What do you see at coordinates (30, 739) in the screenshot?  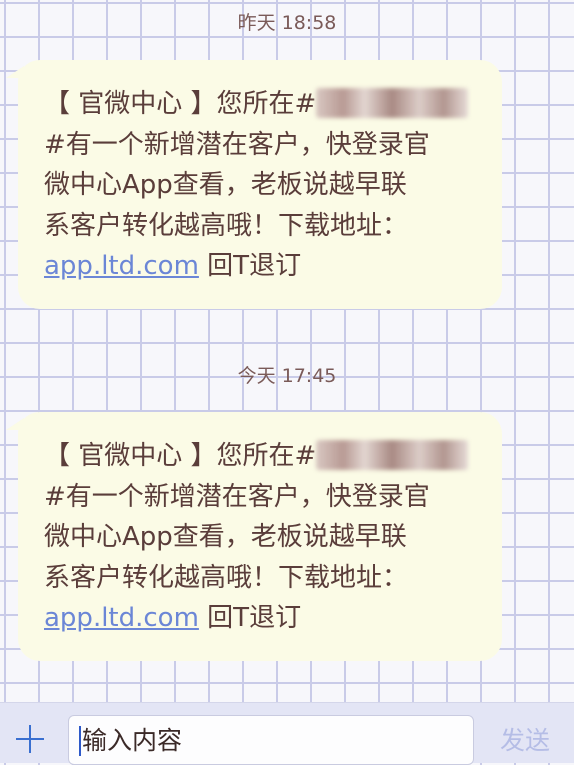 I see `plus-icon` at bounding box center [30, 739].